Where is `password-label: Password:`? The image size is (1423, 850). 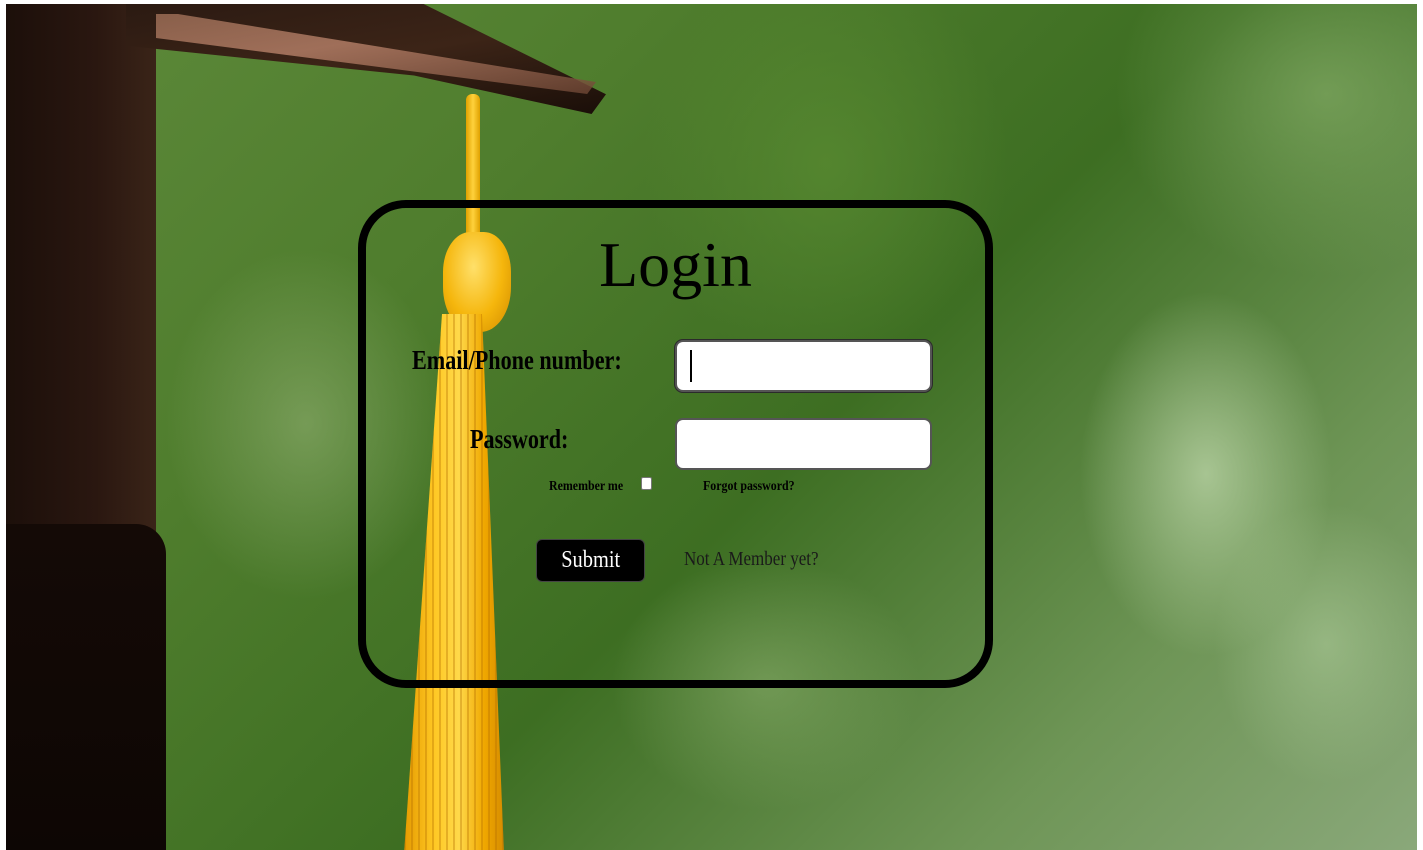 password-label: Password: is located at coordinates (519, 439).